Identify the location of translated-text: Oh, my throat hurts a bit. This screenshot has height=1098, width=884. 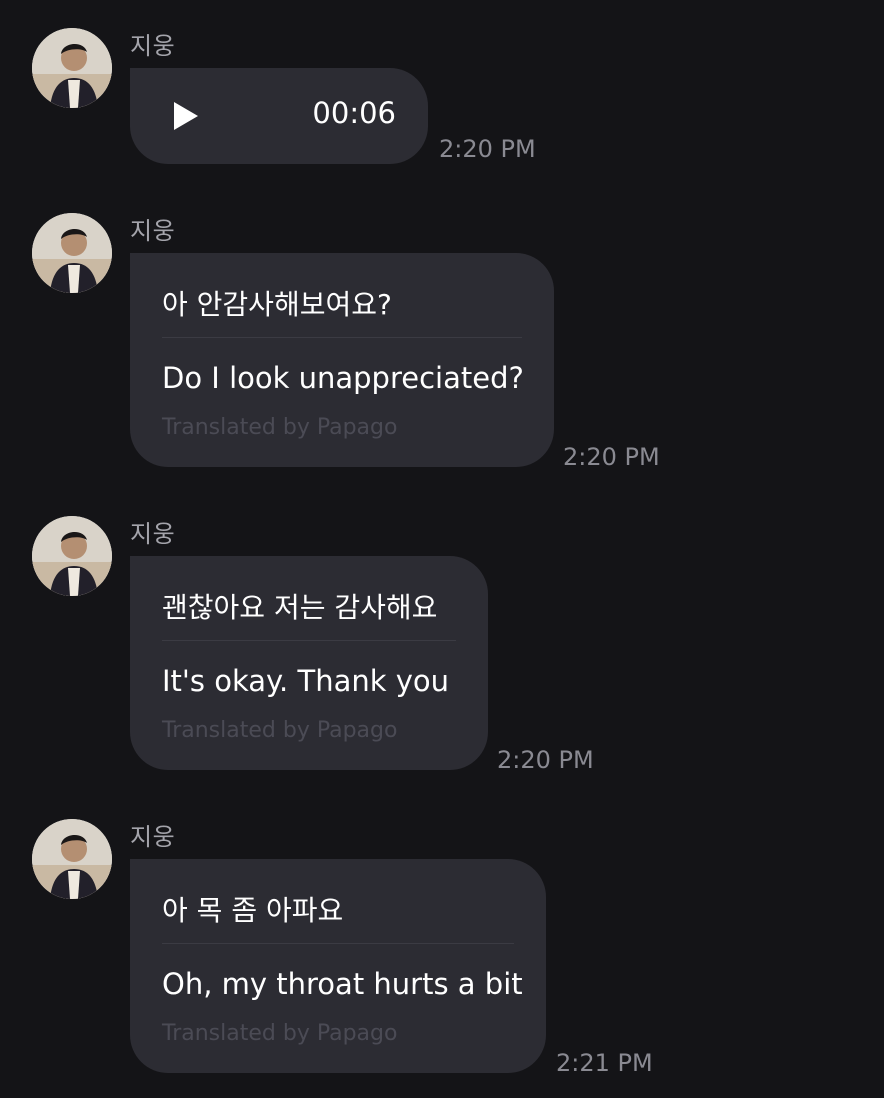
(342, 984).